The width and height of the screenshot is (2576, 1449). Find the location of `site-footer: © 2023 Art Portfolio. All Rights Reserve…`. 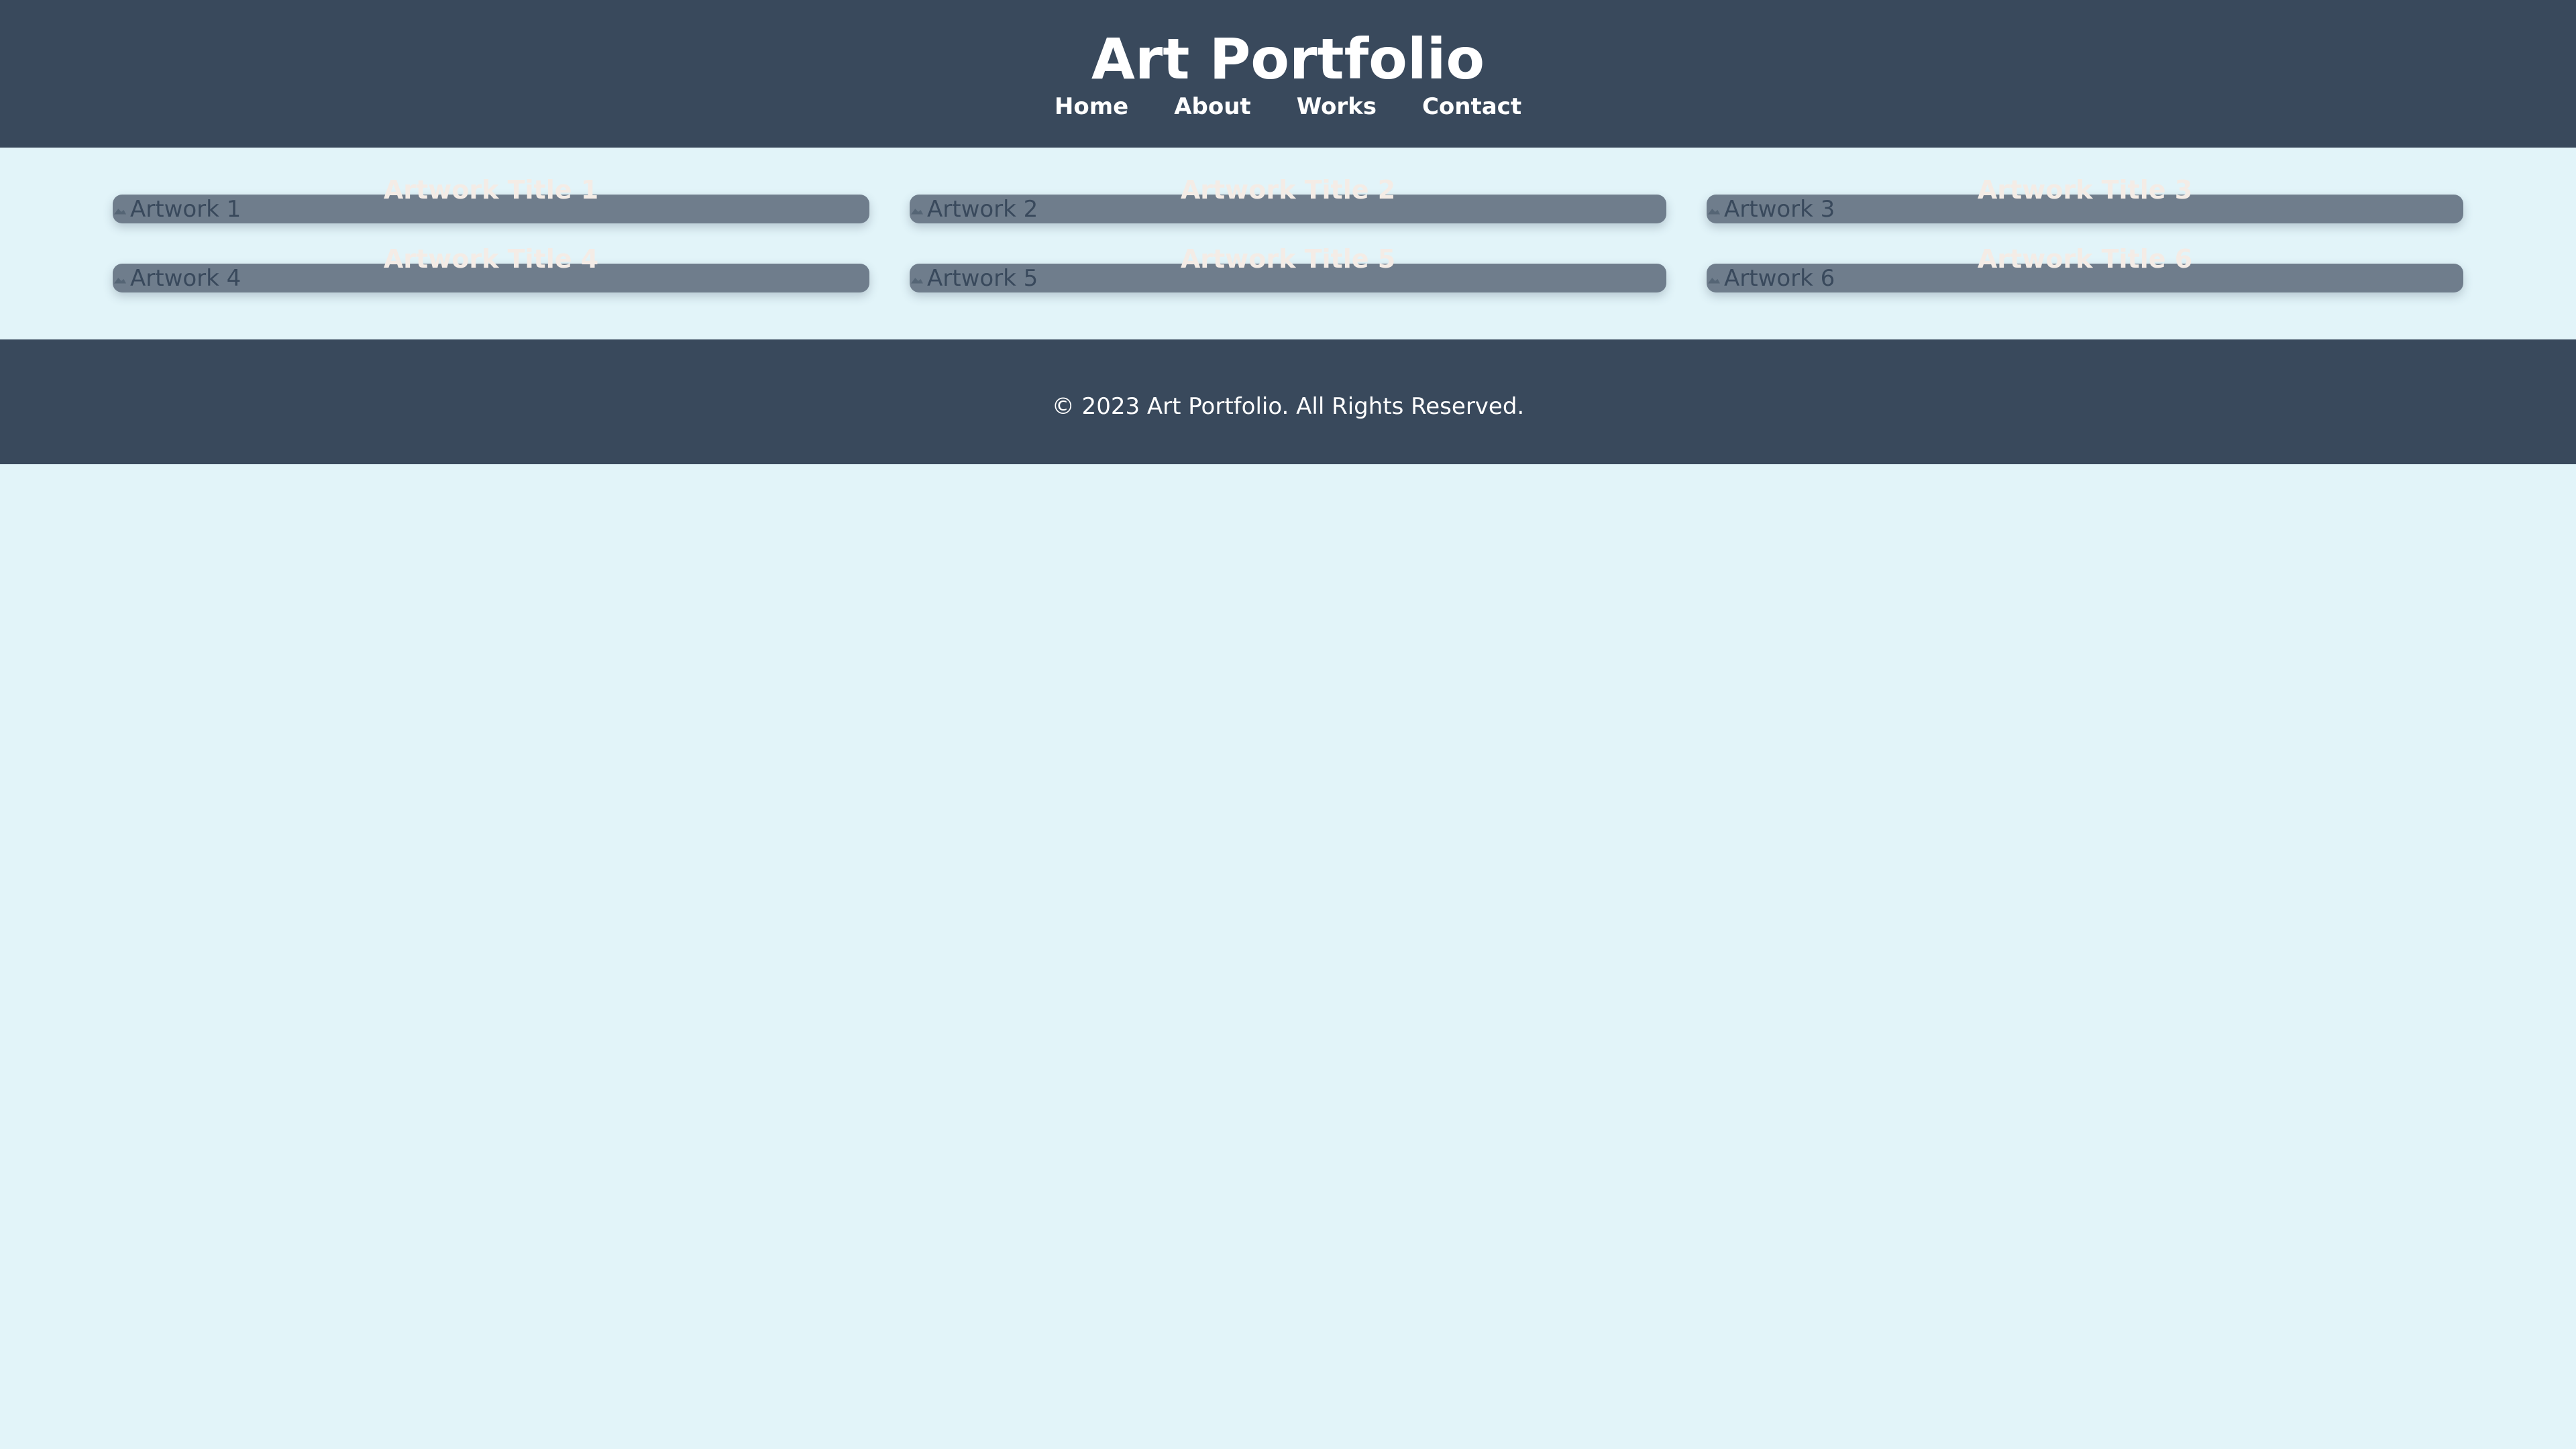

site-footer: © 2023 Art Portfolio. All Rights Reserve… is located at coordinates (1288, 401).